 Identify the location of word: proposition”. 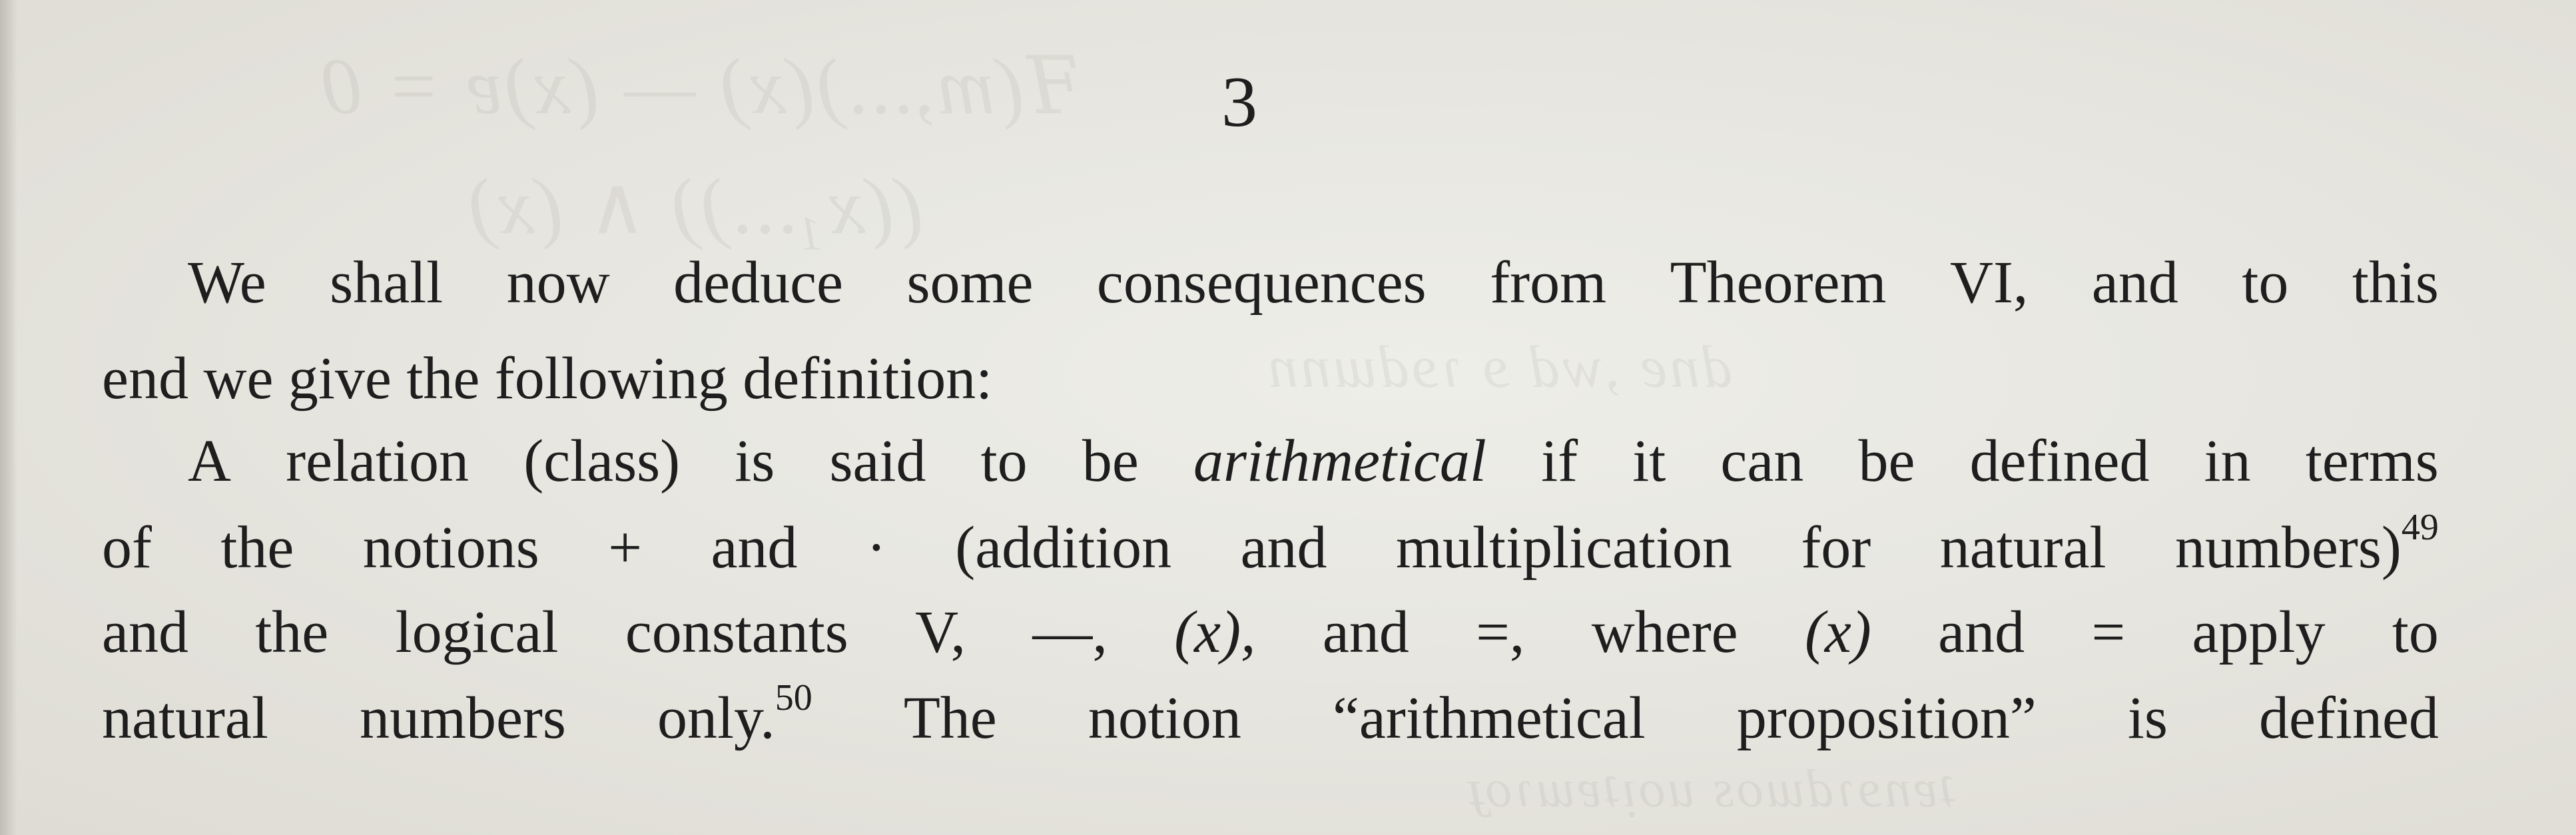
(1886, 718).